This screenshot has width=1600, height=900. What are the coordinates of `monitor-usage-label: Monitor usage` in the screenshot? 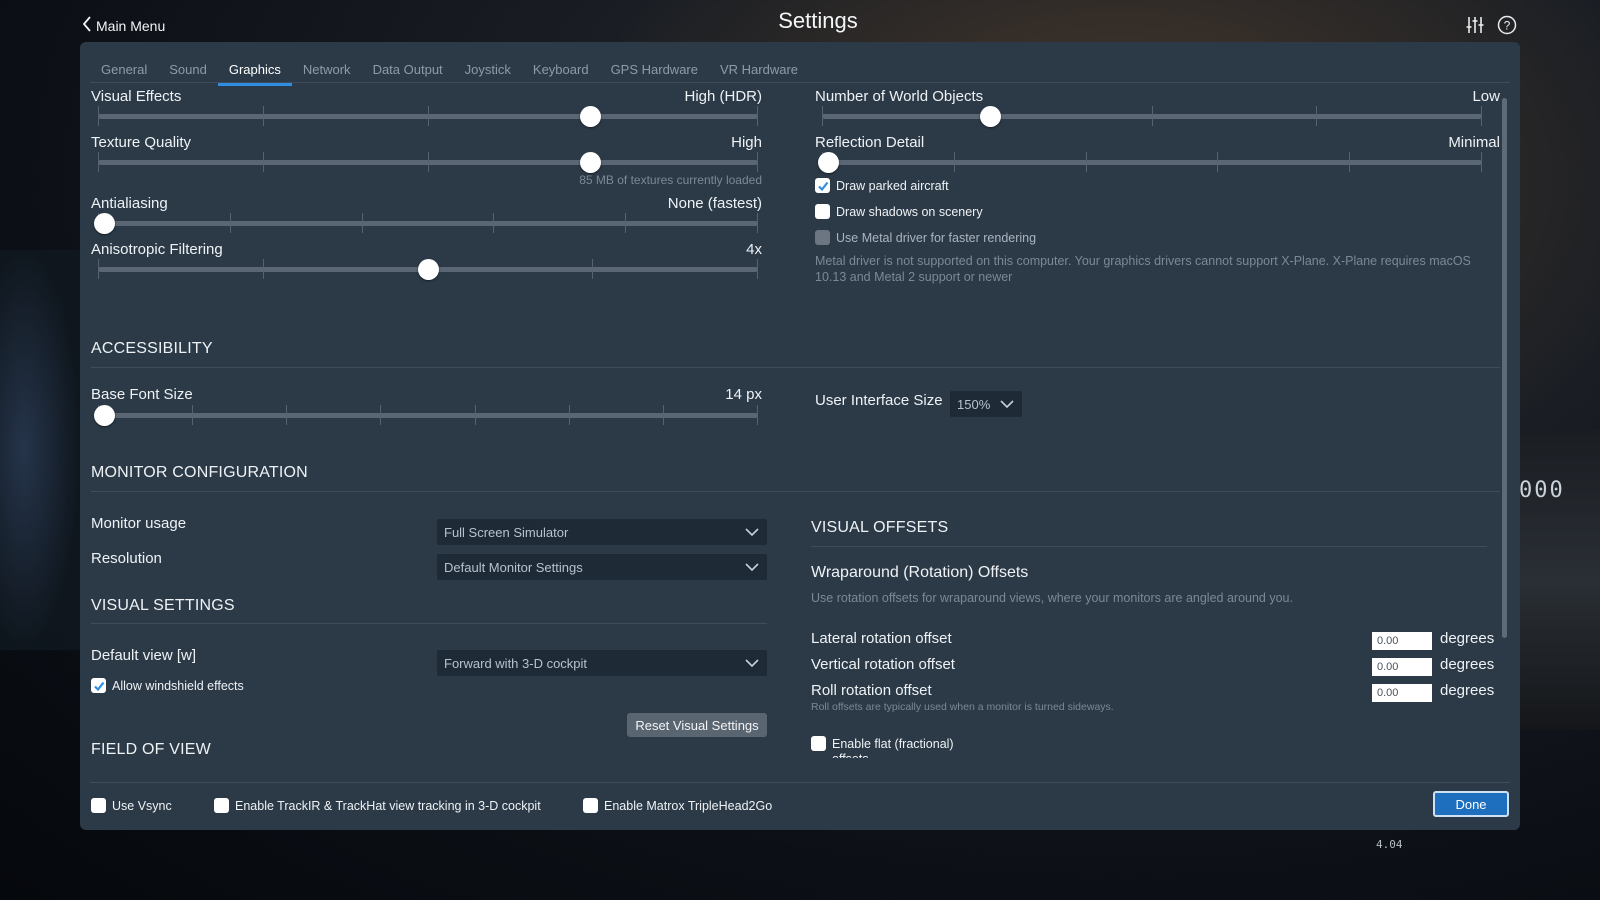 It's located at (139, 523).